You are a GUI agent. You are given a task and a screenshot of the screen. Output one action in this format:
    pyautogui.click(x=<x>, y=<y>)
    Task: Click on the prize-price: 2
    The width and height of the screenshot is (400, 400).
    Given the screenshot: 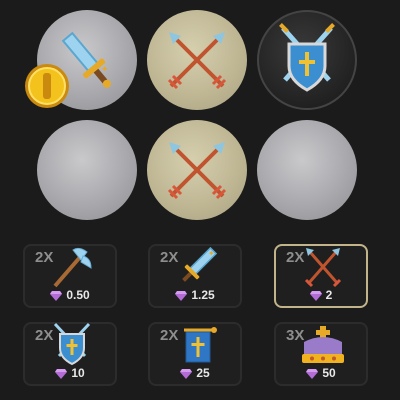 What is the action you would take?
    pyautogui.click(x=321, y=295)
    